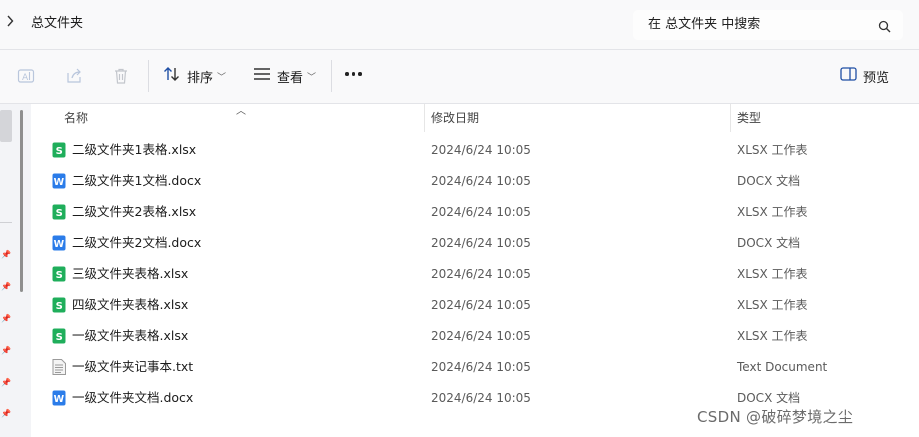 The width and height of the screenshot is (919, 437). I want to click on sort-button: 排序 ﹀, so click(194, 76).